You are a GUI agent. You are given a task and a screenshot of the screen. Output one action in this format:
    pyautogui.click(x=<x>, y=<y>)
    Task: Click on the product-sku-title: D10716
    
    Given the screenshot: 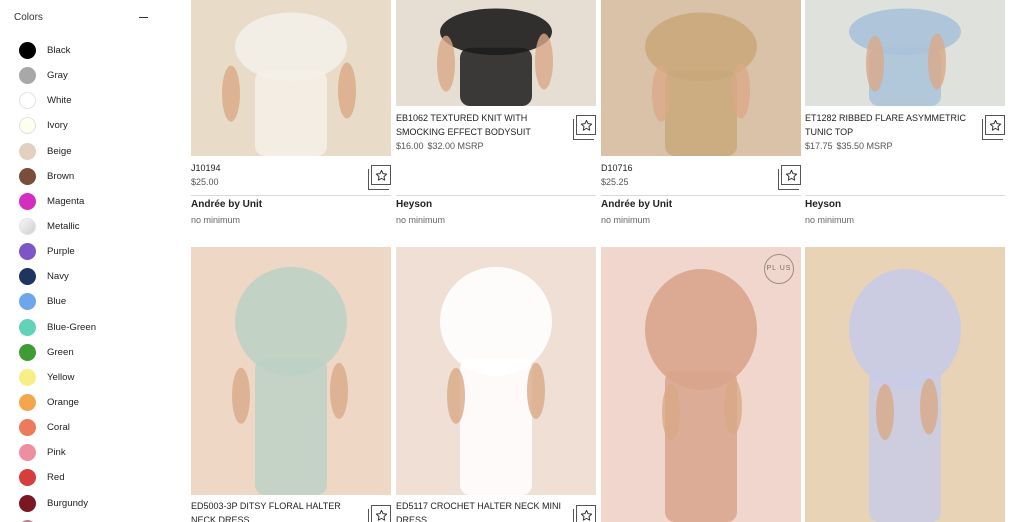 What is the action you would take?
    pyautogui.click(x=686, y=168)
    